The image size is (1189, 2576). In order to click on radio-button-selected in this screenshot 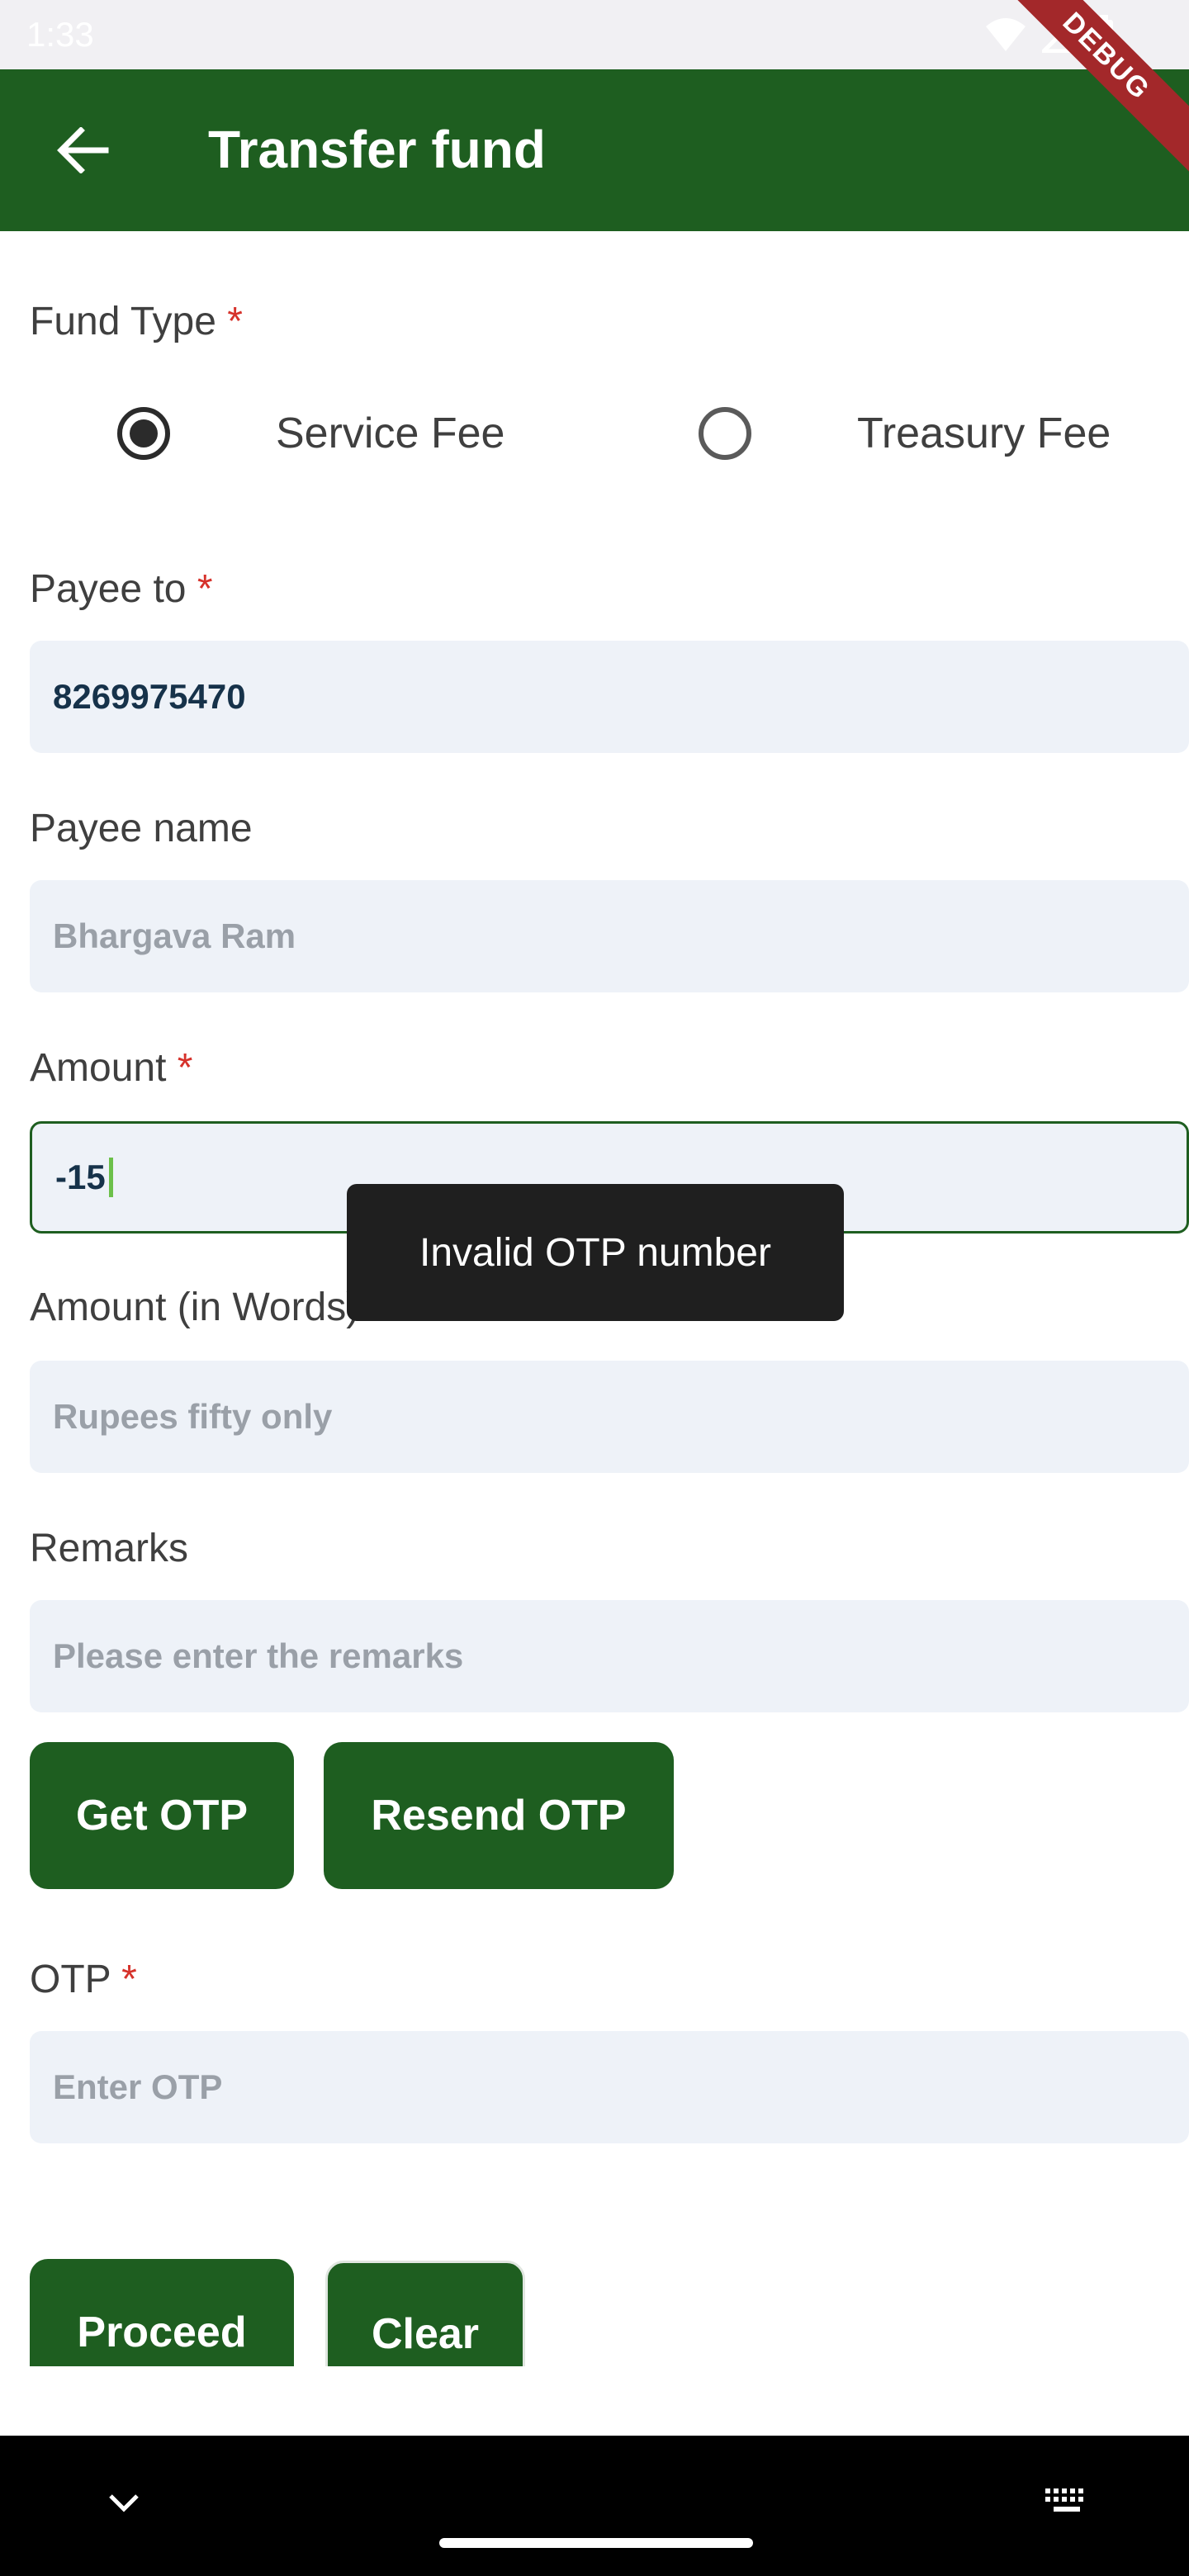, I will do `click(143, 433)`.